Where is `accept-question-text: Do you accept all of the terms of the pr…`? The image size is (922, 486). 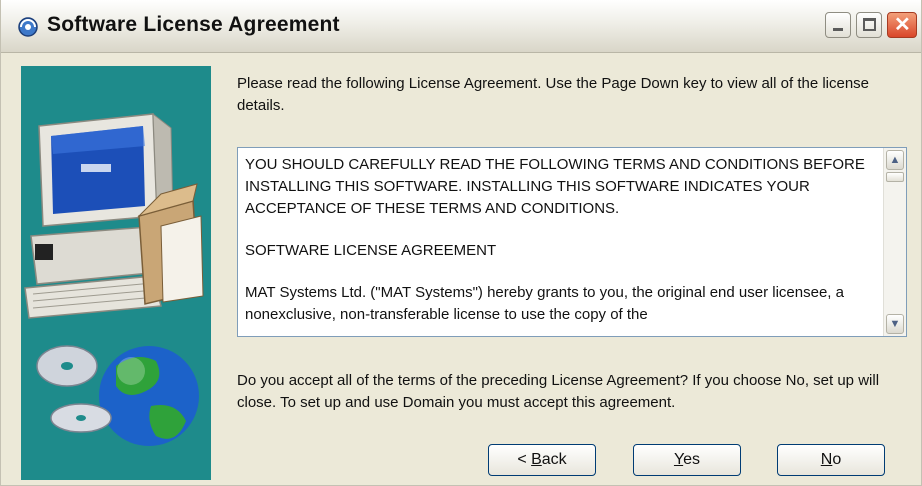
accept-question-text: Do you accept all of the terms of the pr… is located at coordinates (558, 391).